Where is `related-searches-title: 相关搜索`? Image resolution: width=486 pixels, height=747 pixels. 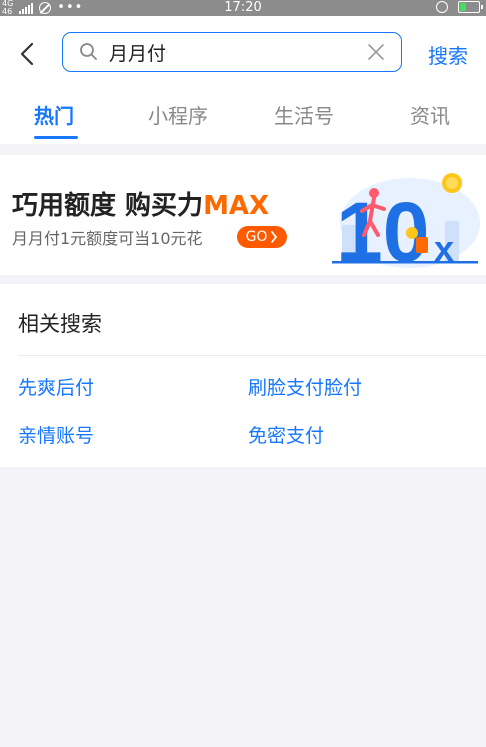 related-searches-title: 相关搜索 is located at coordinates (60, 324).